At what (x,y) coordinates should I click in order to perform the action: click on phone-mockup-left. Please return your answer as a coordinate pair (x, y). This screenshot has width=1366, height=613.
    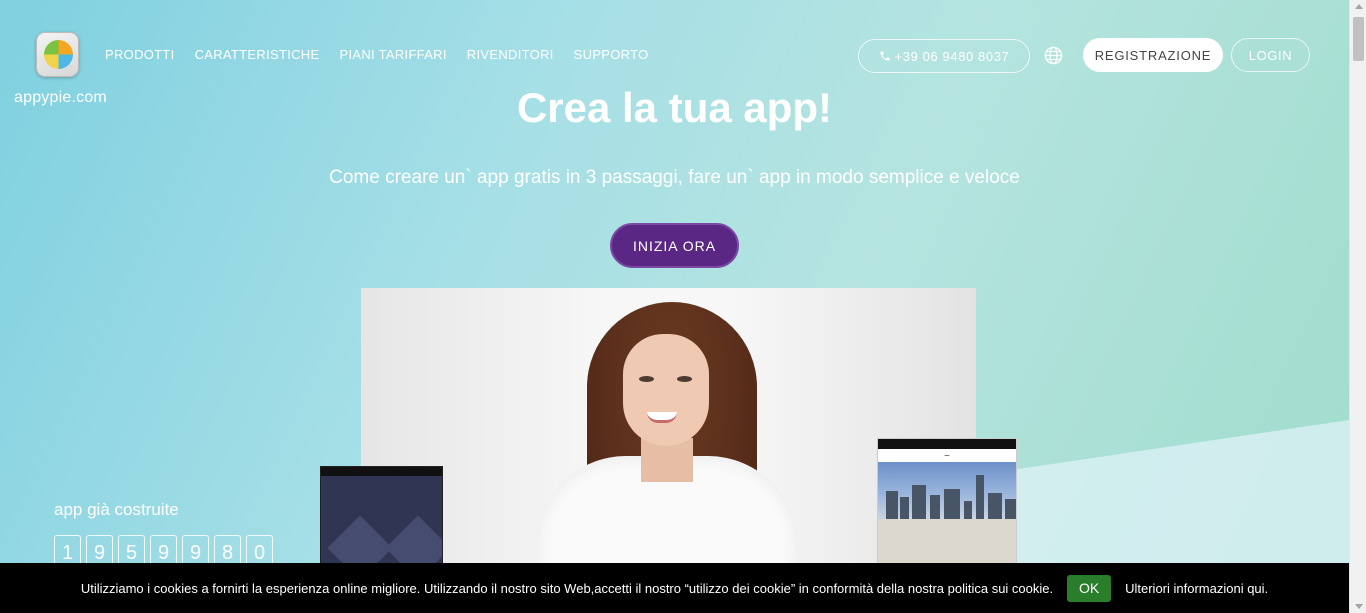
    Looking at the image, I should click on (381, 518).